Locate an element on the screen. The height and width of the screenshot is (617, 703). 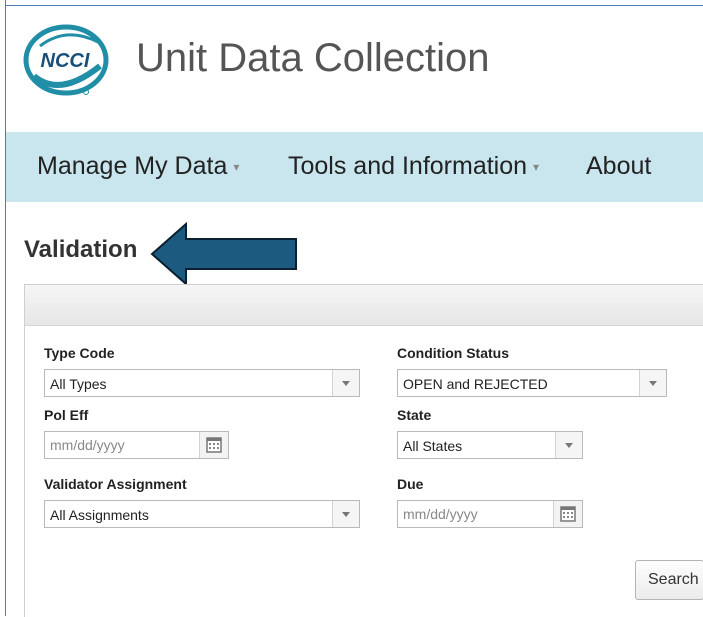
state-label: State is located at coordinates (414, 415).